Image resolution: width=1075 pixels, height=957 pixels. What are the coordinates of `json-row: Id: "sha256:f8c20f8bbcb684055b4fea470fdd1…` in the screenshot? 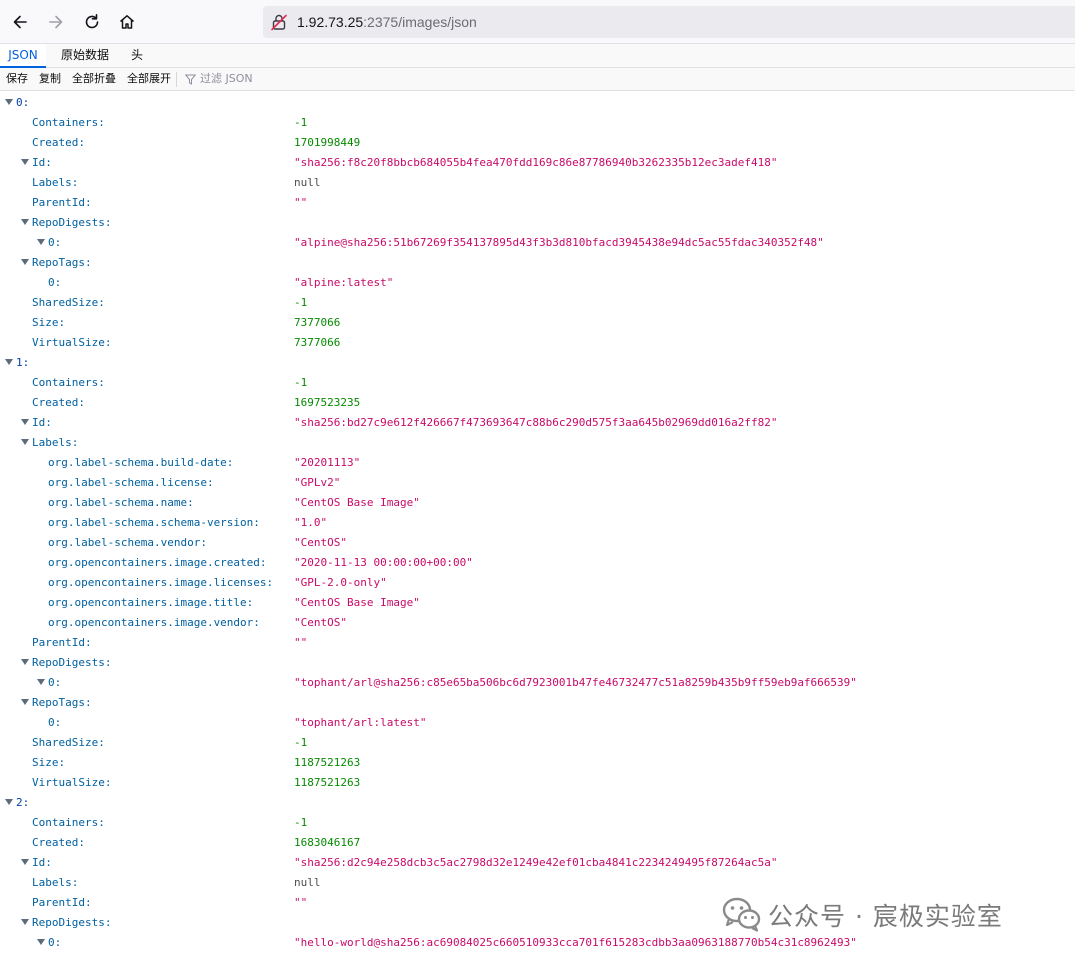 It's located at (537, 163).